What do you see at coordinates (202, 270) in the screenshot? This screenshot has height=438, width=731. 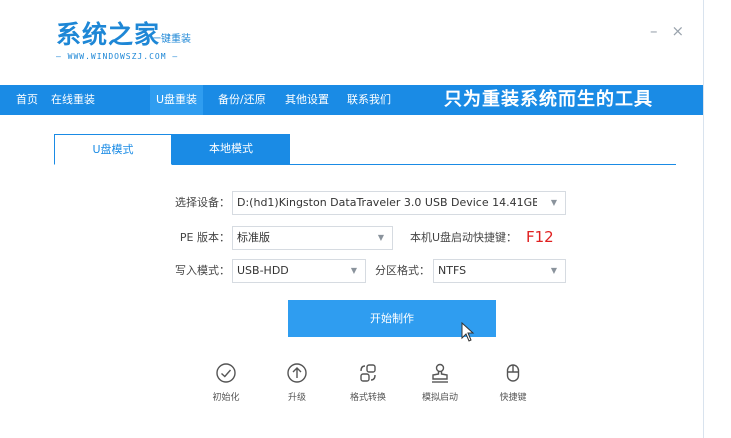 I see `write-mode-label: 写入模式：` at bounding box center [202, 270].